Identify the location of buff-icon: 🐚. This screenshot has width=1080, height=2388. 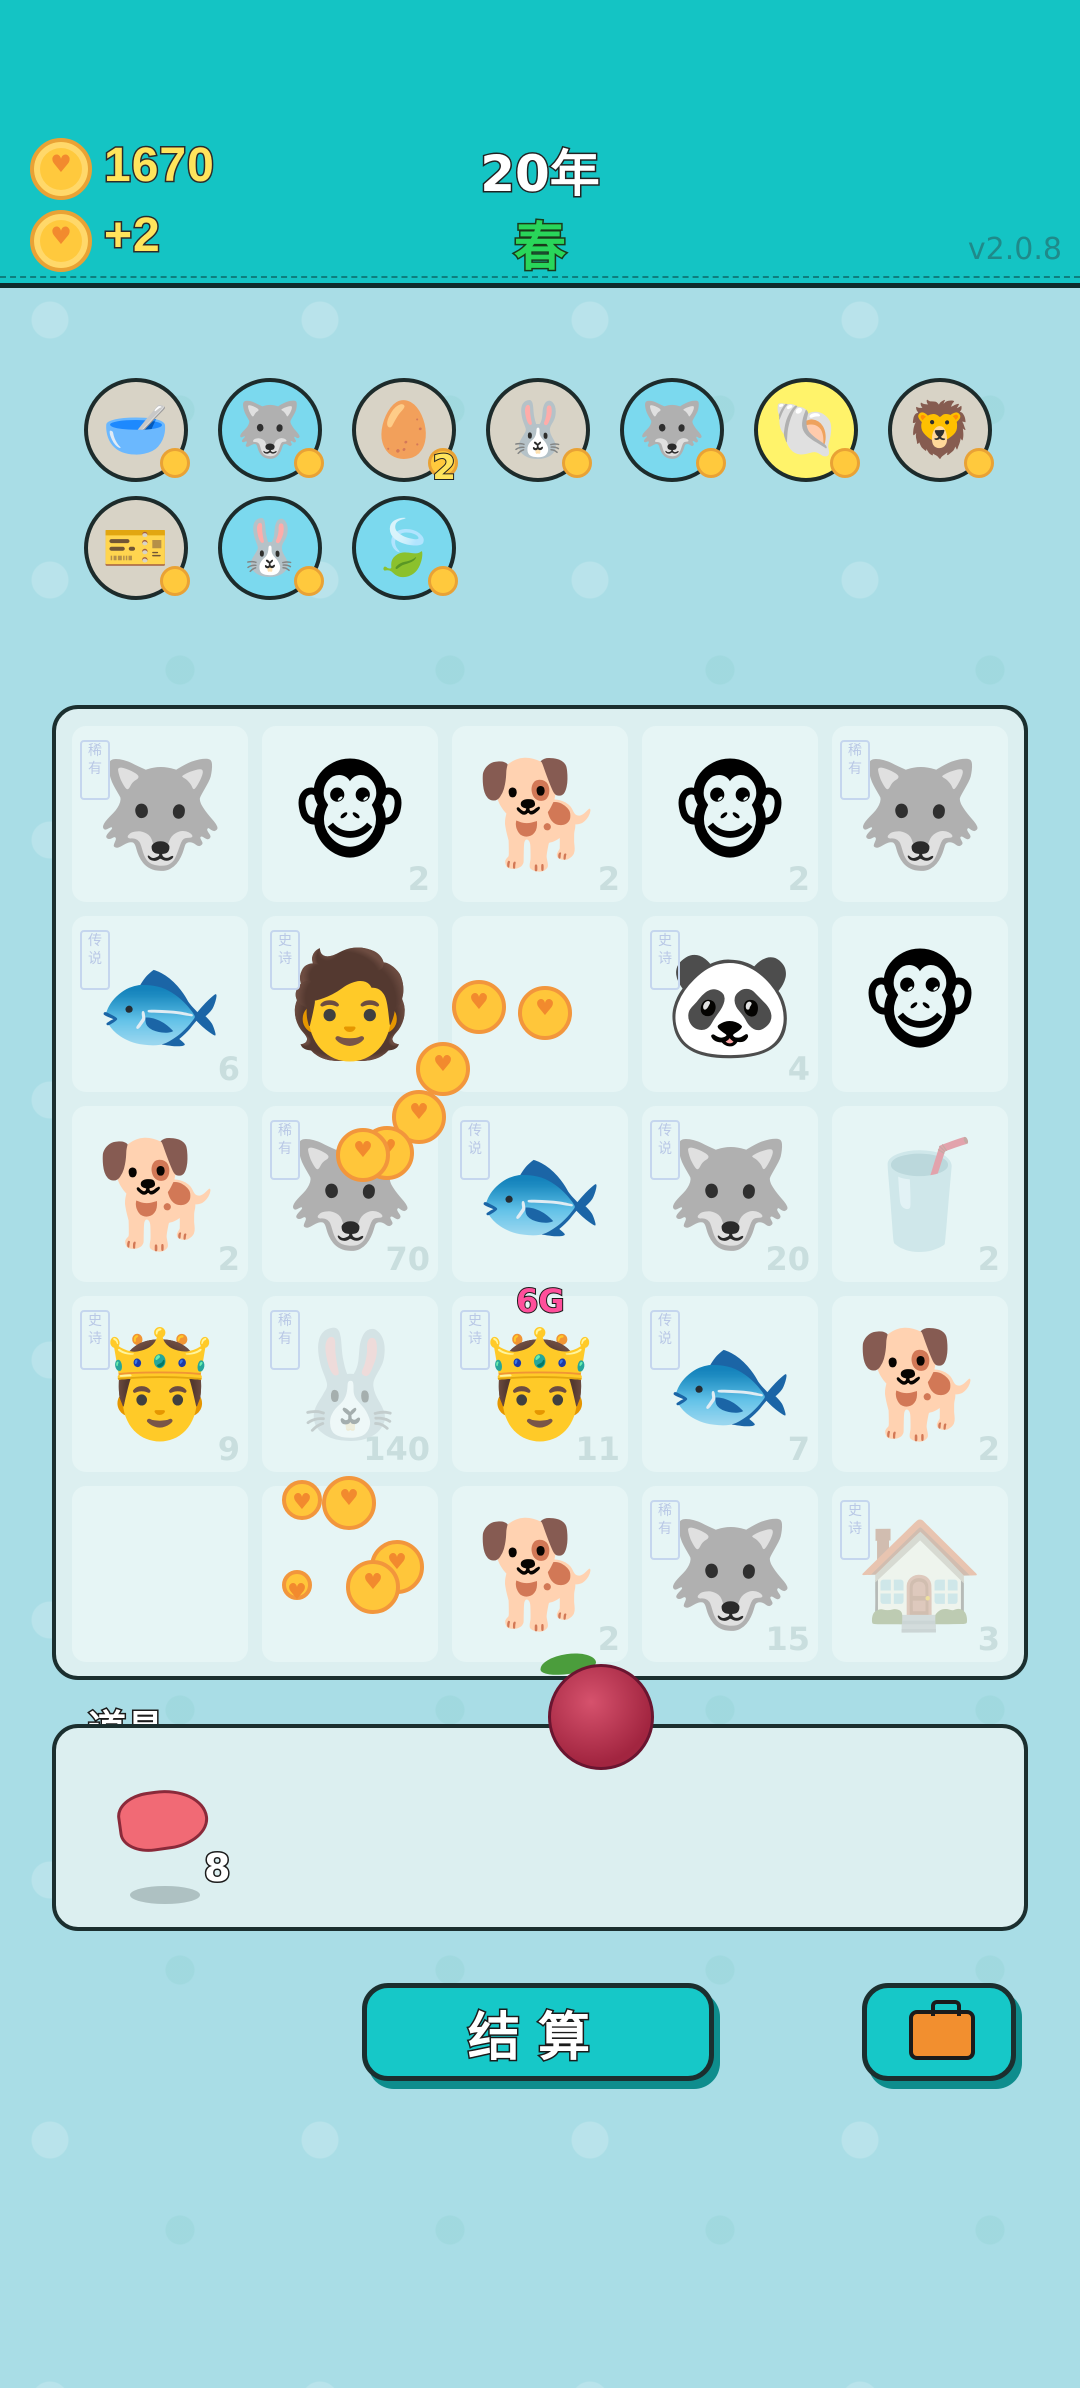
(806, 429).